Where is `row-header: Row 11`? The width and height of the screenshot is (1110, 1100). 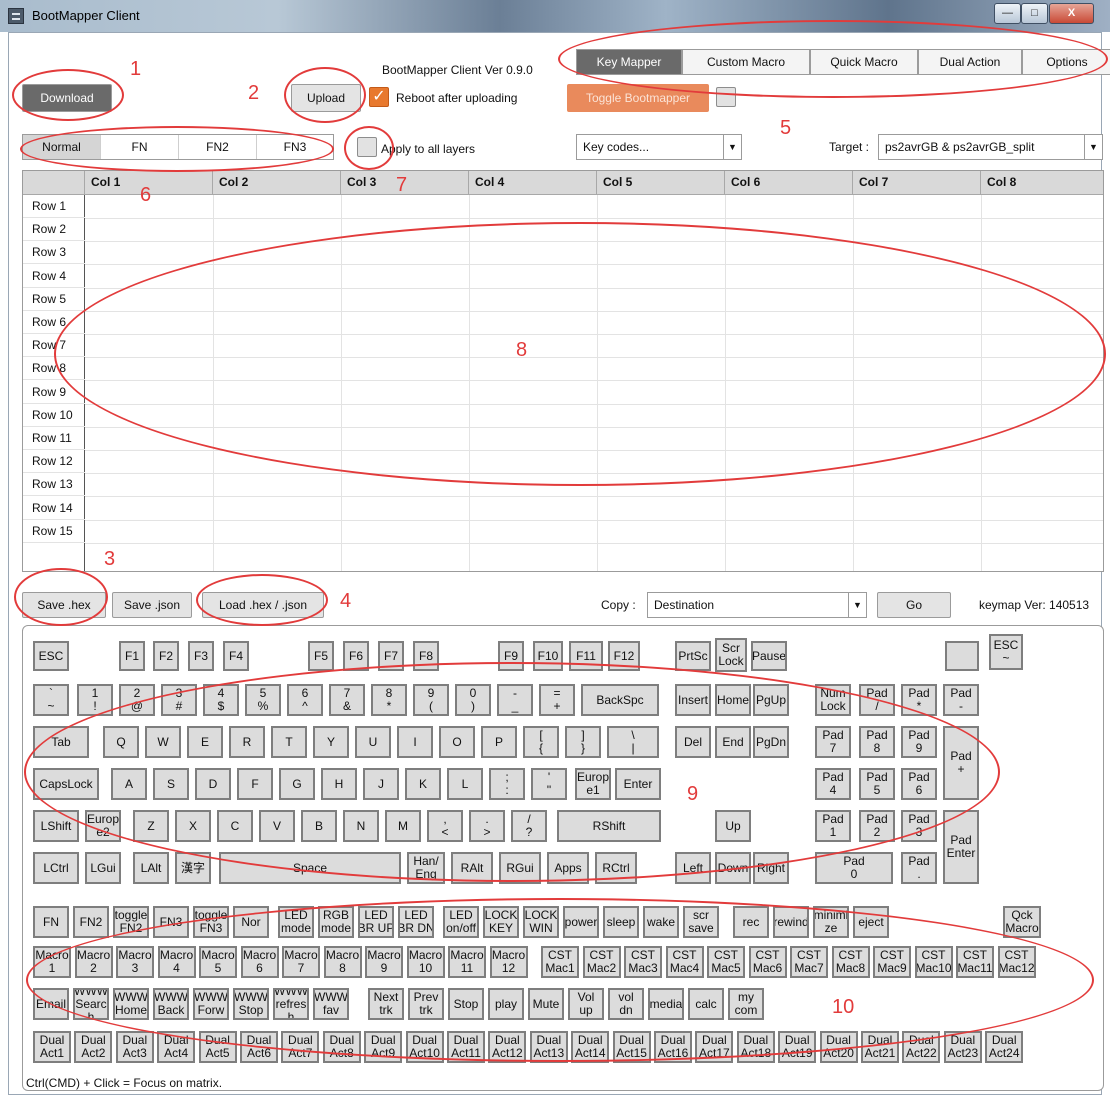
row-header: Row 11 is located at coordinates (54, 438).